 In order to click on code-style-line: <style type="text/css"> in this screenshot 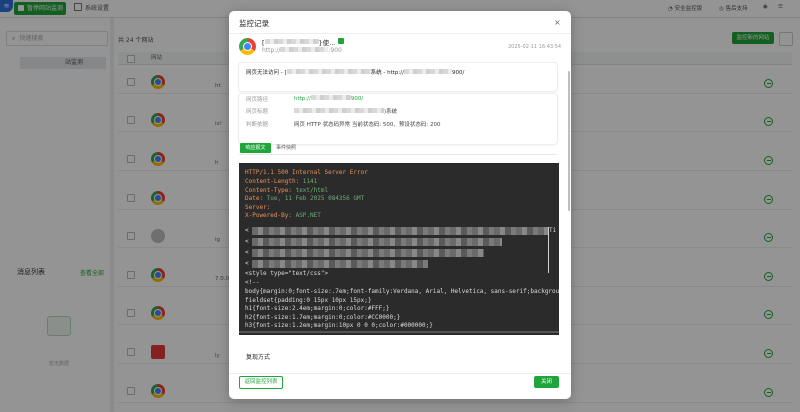, I will do `click(287, 273)`.